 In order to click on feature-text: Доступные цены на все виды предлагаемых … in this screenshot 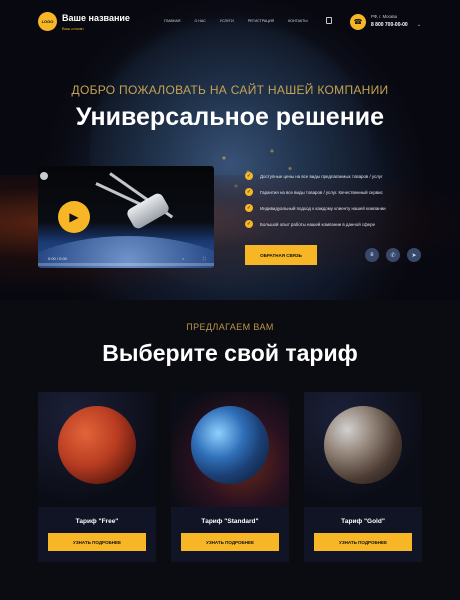, I will do `click(321, 176)`.